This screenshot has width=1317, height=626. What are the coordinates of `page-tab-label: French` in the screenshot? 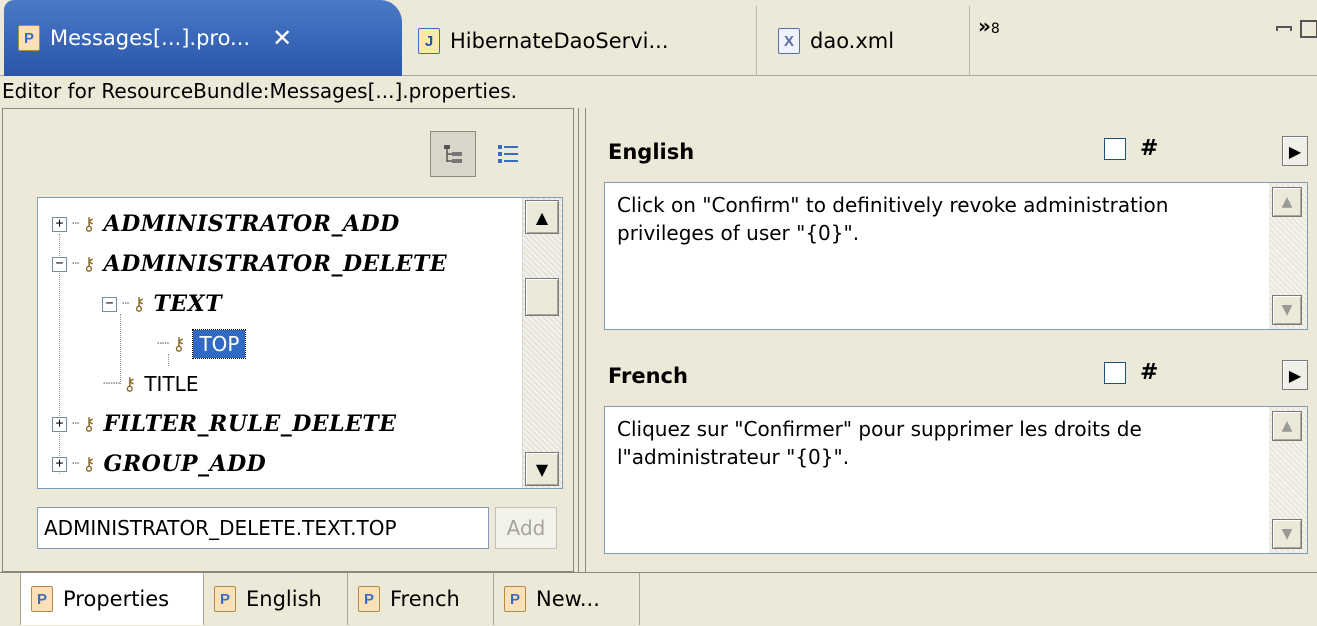 It's located at (425, 599).